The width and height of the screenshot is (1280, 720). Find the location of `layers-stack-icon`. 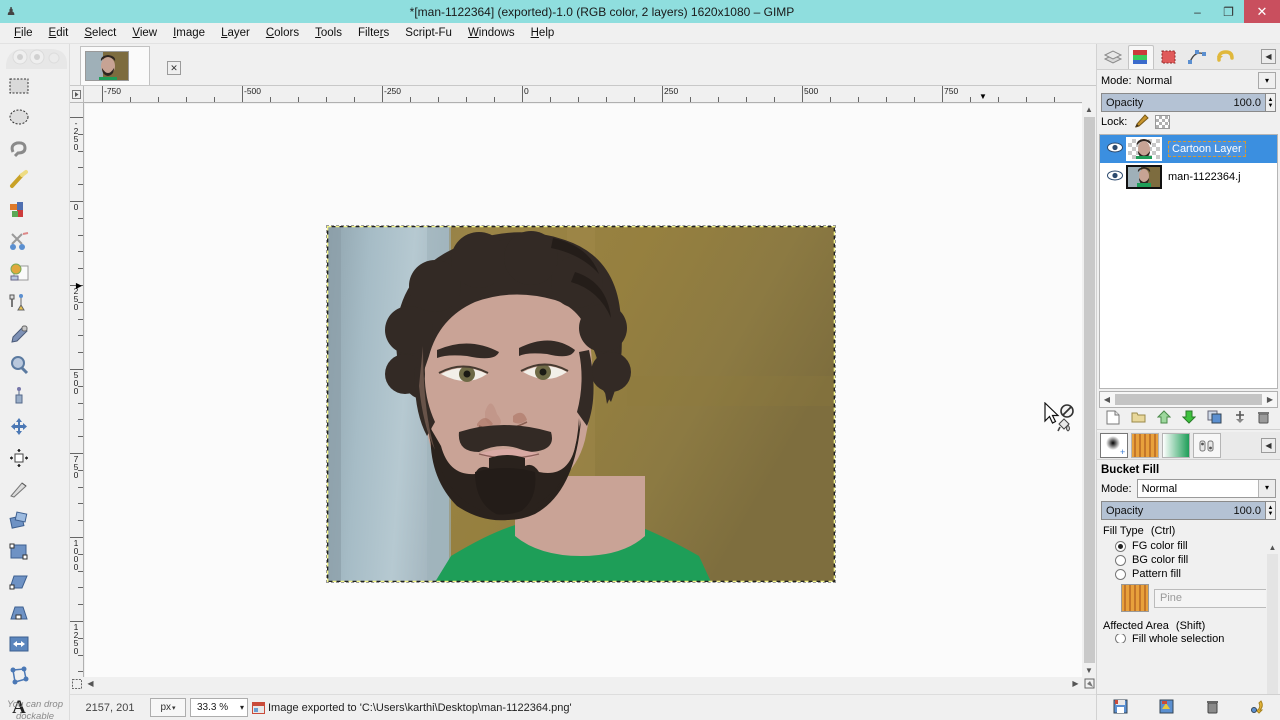

layers-stack-icon is located at coordinates (1113, 57).